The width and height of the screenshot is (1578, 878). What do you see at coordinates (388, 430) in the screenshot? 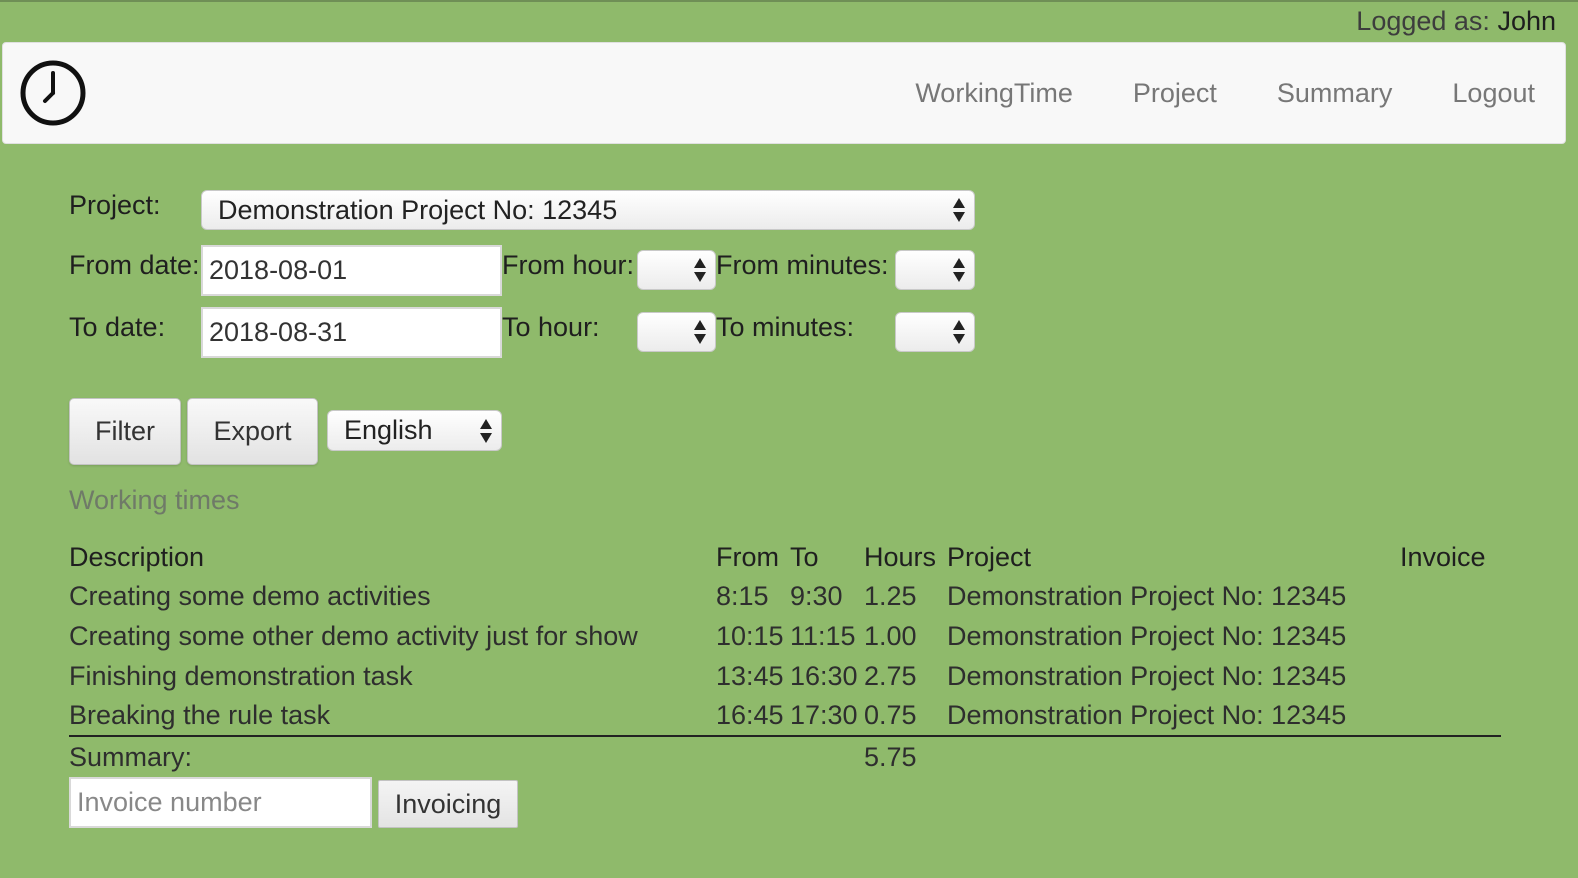
I see `language-select-value: English` at bounding box center [388, 430].